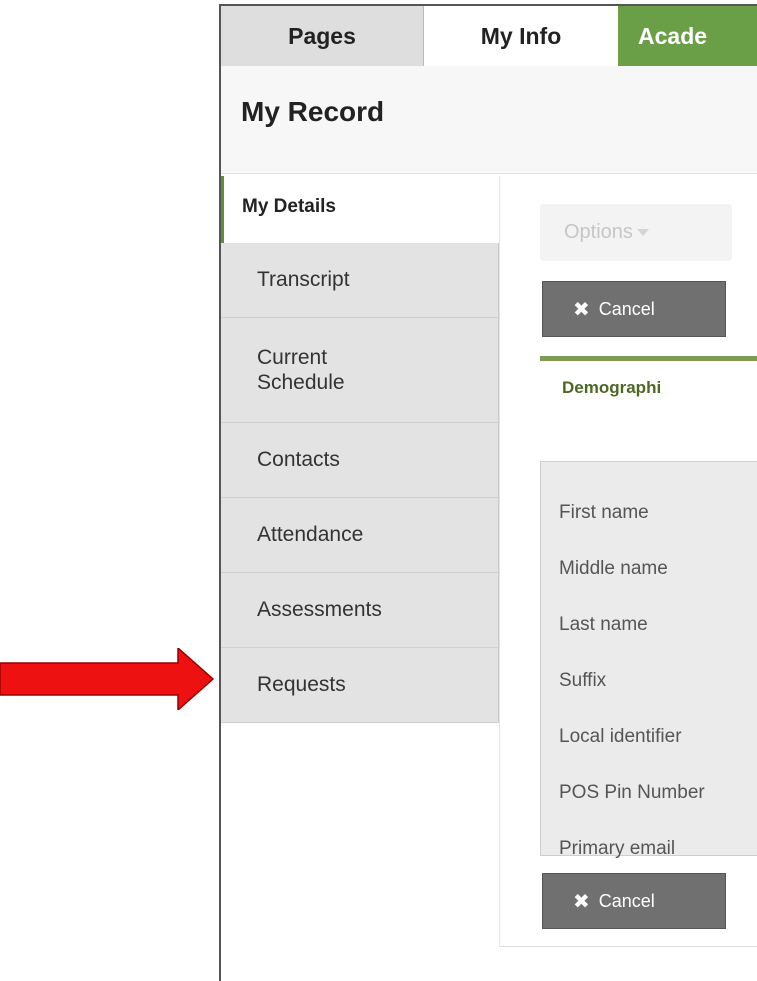 Image resolution: width=757 pixels, height=981 pixels. I want to click on sidebar-item-label: Transcript, so click(303, 279).